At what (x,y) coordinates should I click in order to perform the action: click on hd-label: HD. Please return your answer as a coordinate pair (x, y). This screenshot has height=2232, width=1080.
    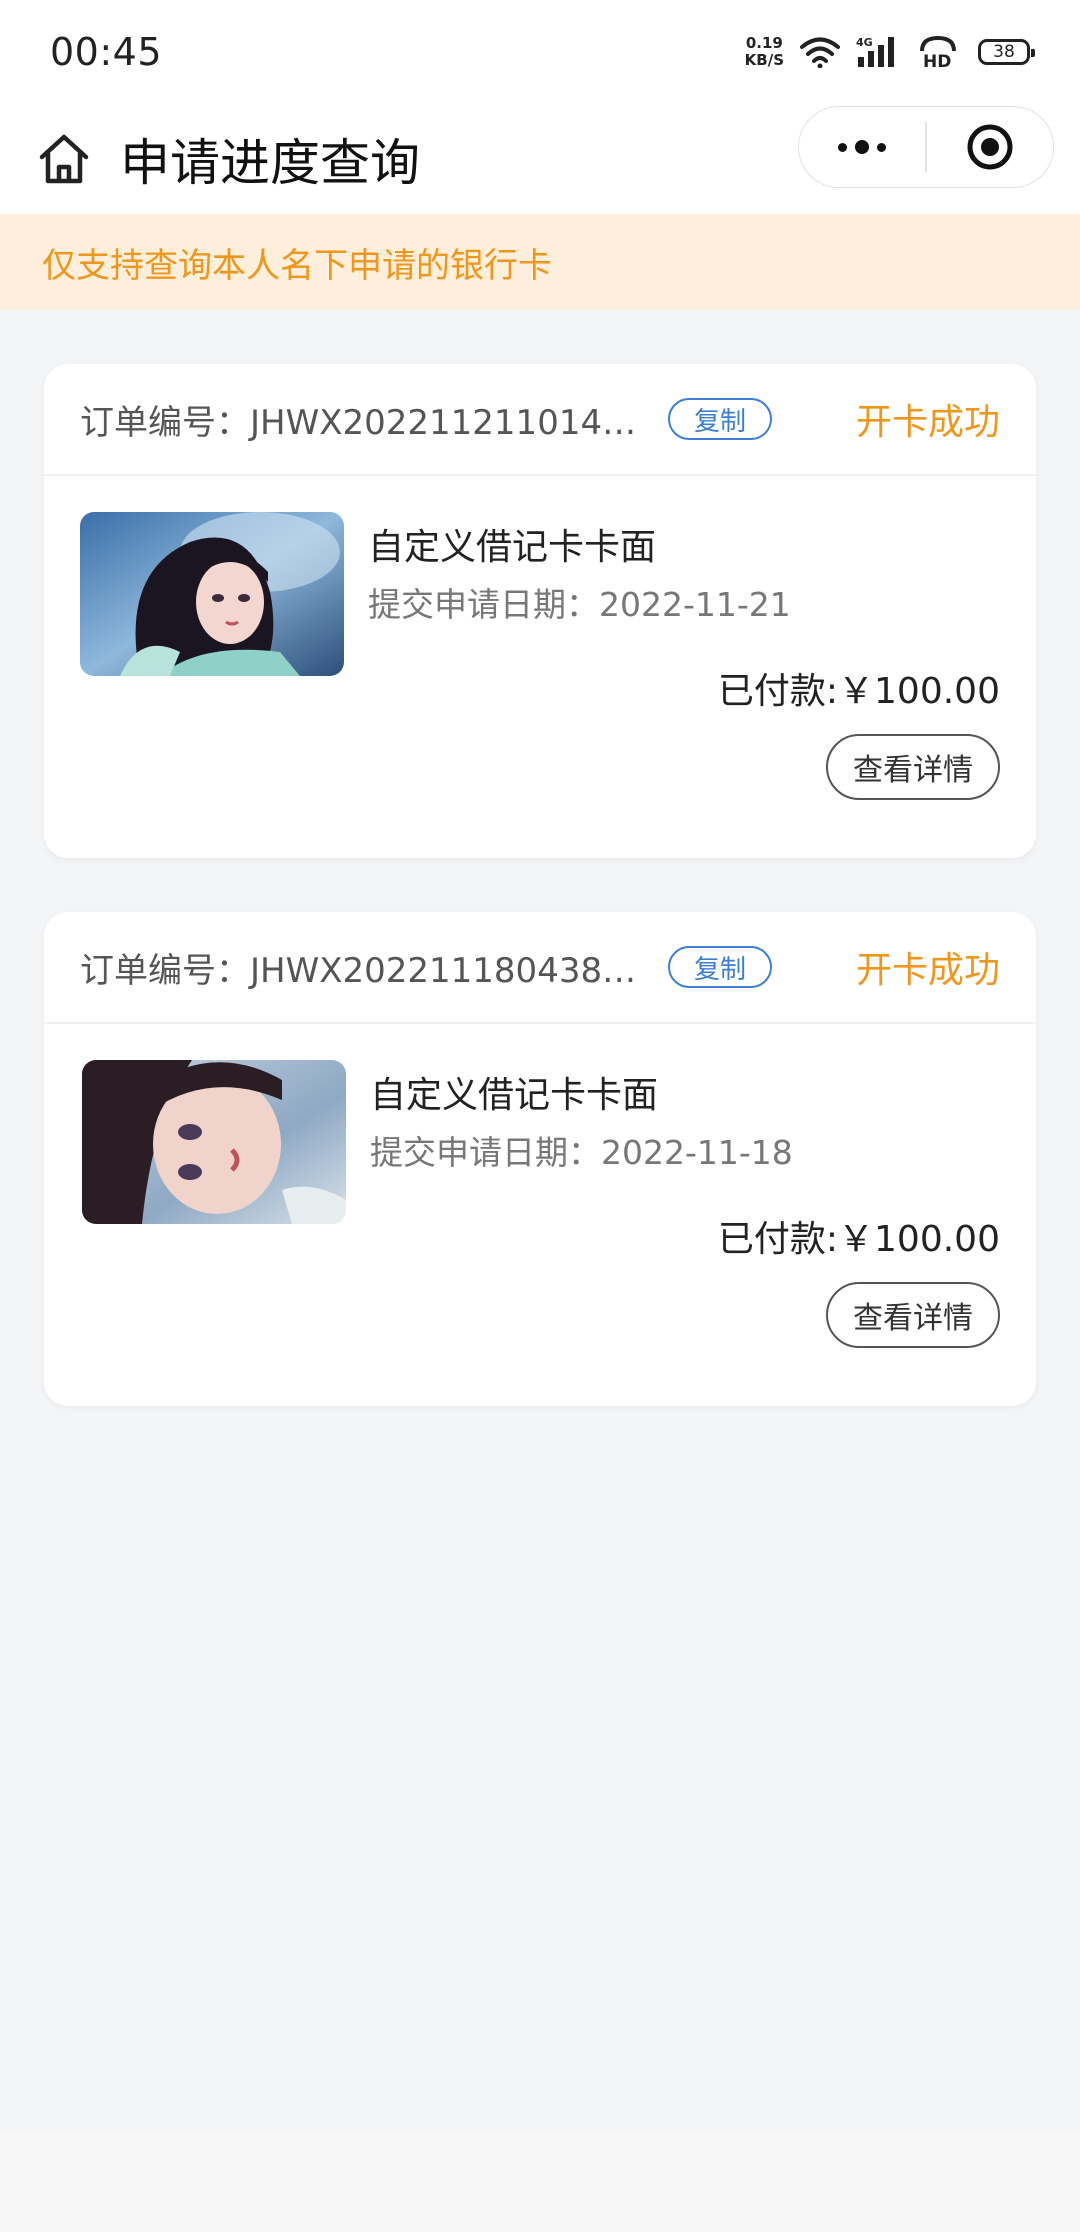
    Looking at the image, I should click on (937, 60).